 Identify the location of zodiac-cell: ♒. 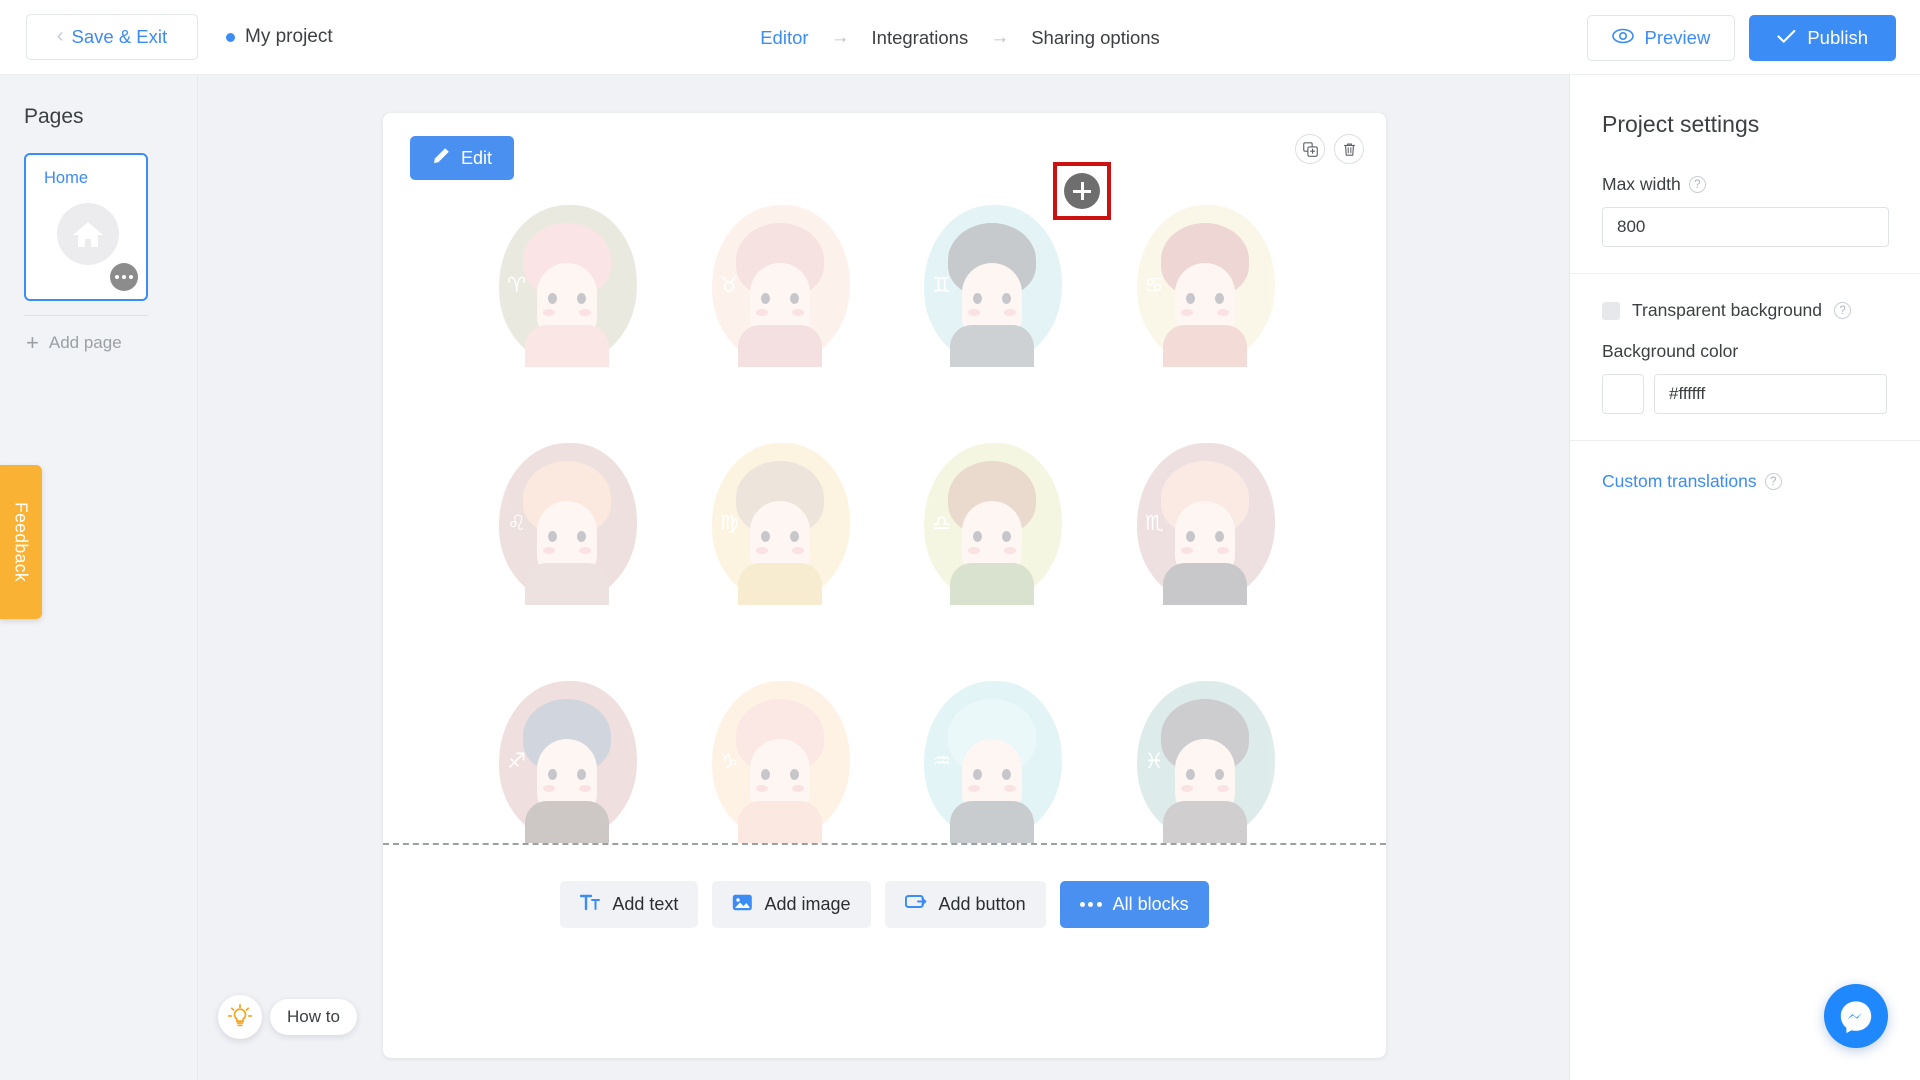
(992, 763).